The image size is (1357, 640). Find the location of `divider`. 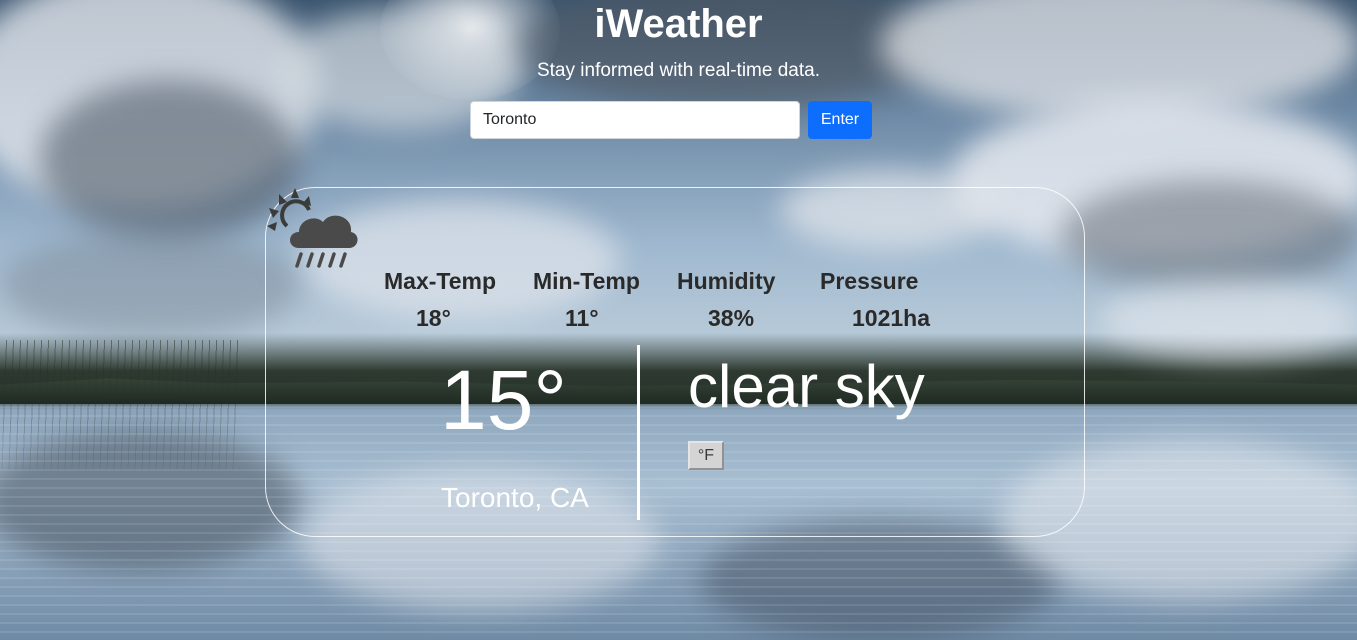

divider is located at coordinates (638, 432).